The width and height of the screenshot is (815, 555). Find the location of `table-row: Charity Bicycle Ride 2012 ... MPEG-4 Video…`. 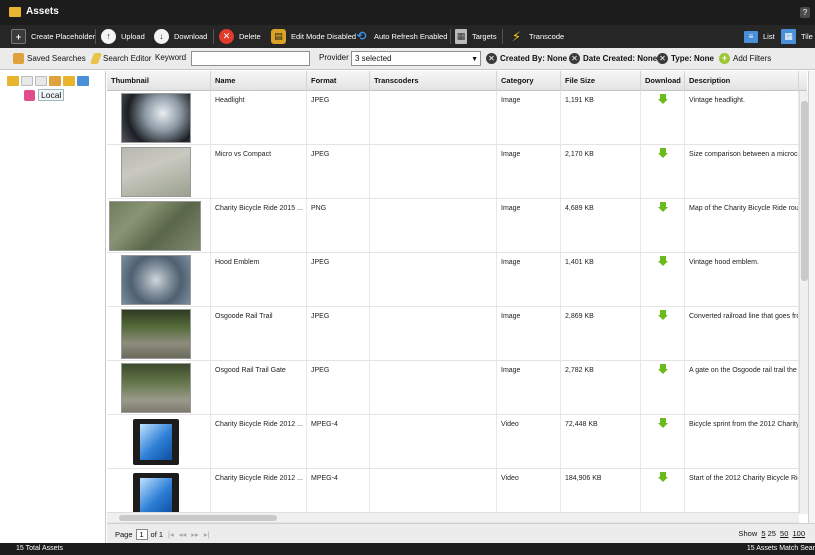

table-row: Charity Bicycle Ride 2012 ... MPEG-4 Video… is located at coordinates (453, 442).